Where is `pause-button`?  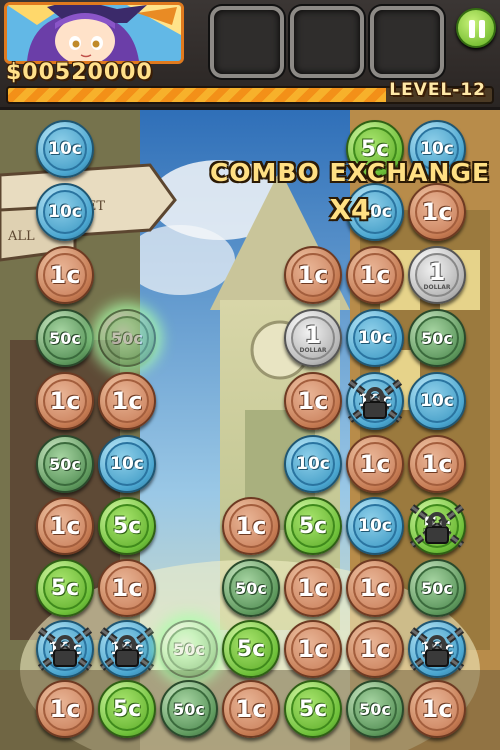
pause-button is located at coordinates (476, 28).